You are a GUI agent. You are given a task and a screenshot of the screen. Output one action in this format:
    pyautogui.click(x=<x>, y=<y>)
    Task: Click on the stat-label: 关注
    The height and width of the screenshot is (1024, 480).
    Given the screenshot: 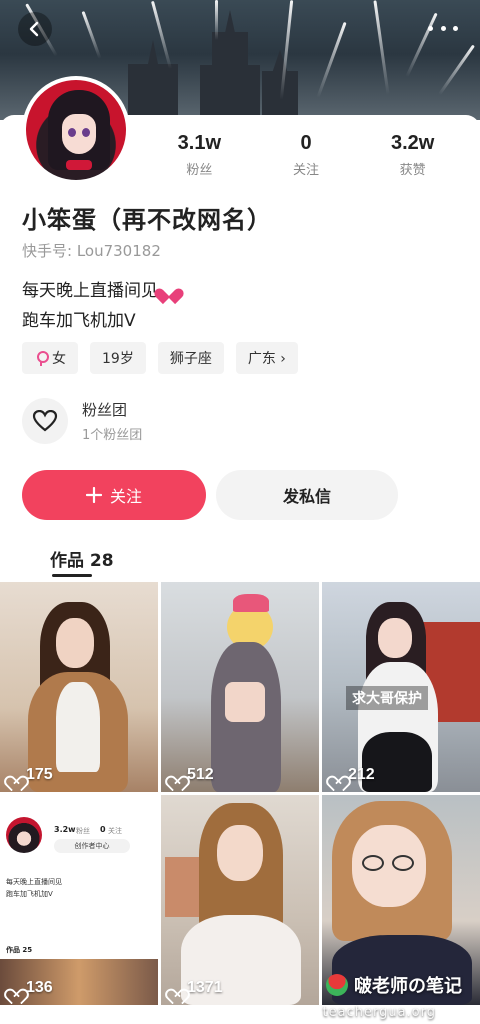 What is the action you would take?
    pyautogui.click(x=306, y=170)
    